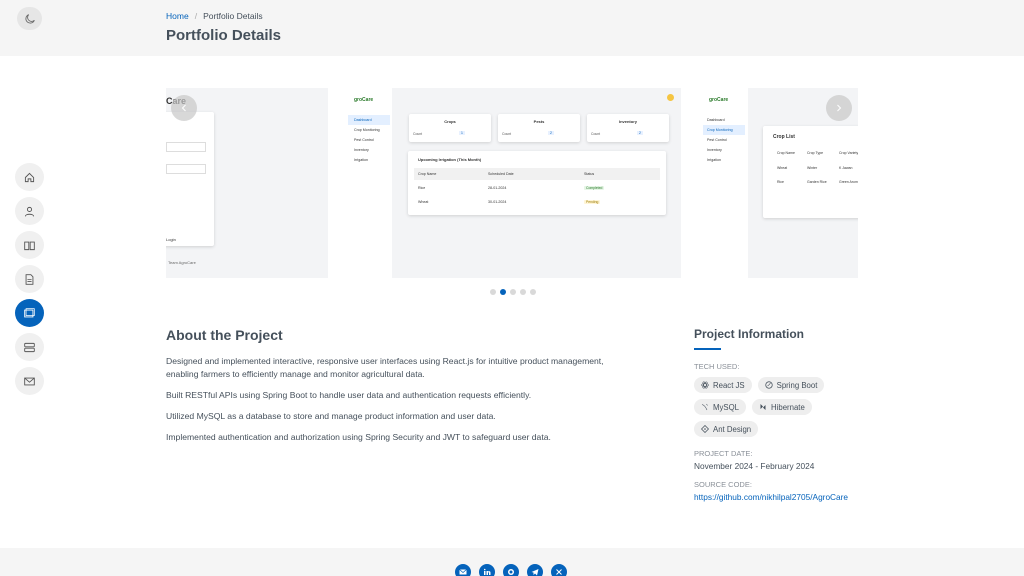 The image size is (1024, 576). I want to click on x-icon, so click(559, 572).